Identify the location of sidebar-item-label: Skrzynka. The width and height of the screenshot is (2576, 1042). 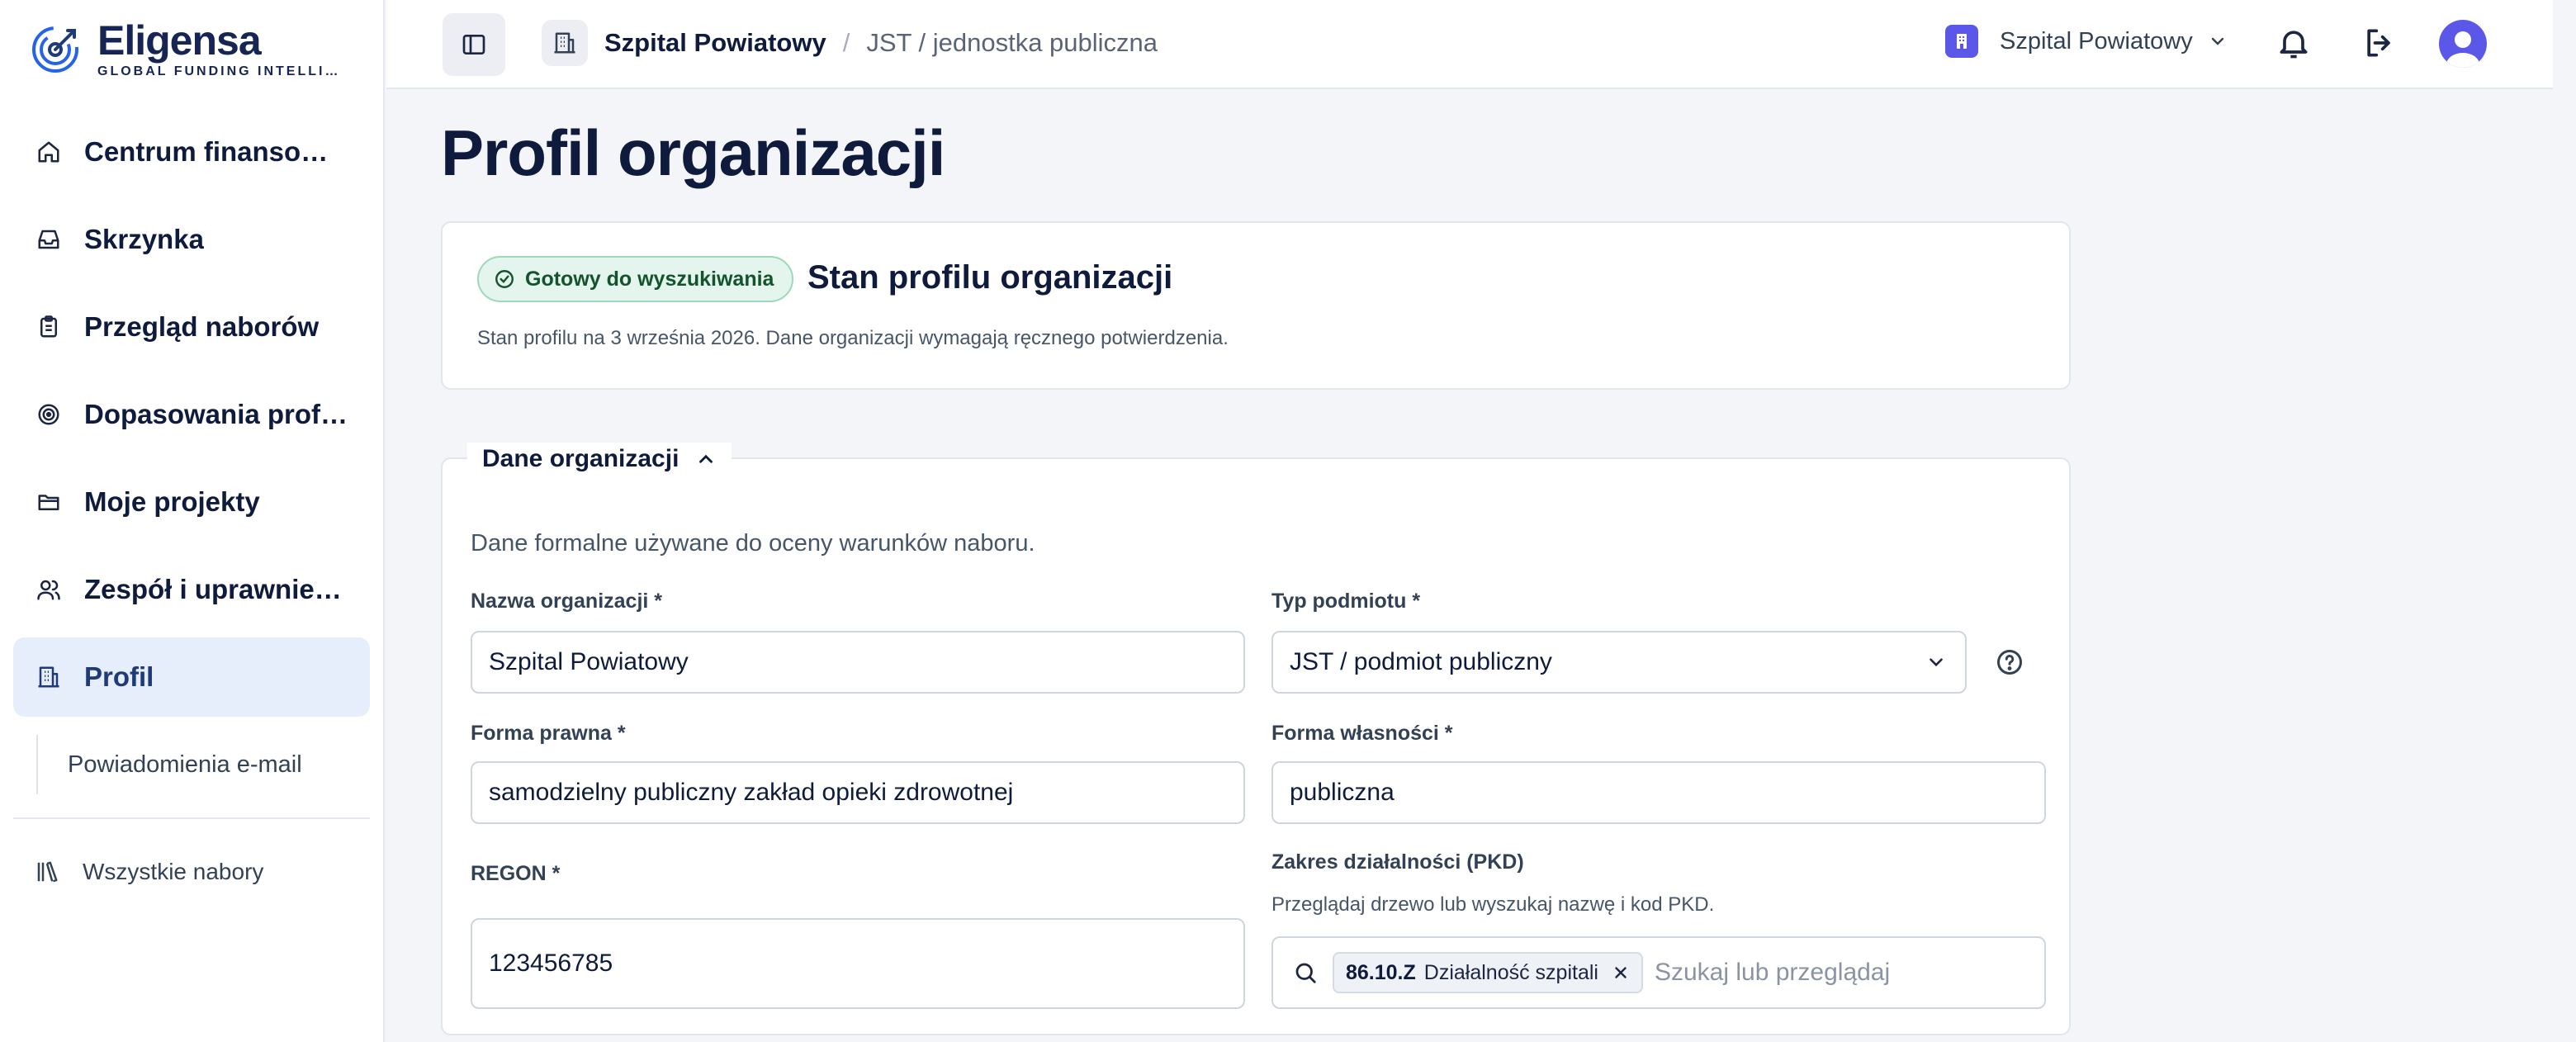
(144, 239).